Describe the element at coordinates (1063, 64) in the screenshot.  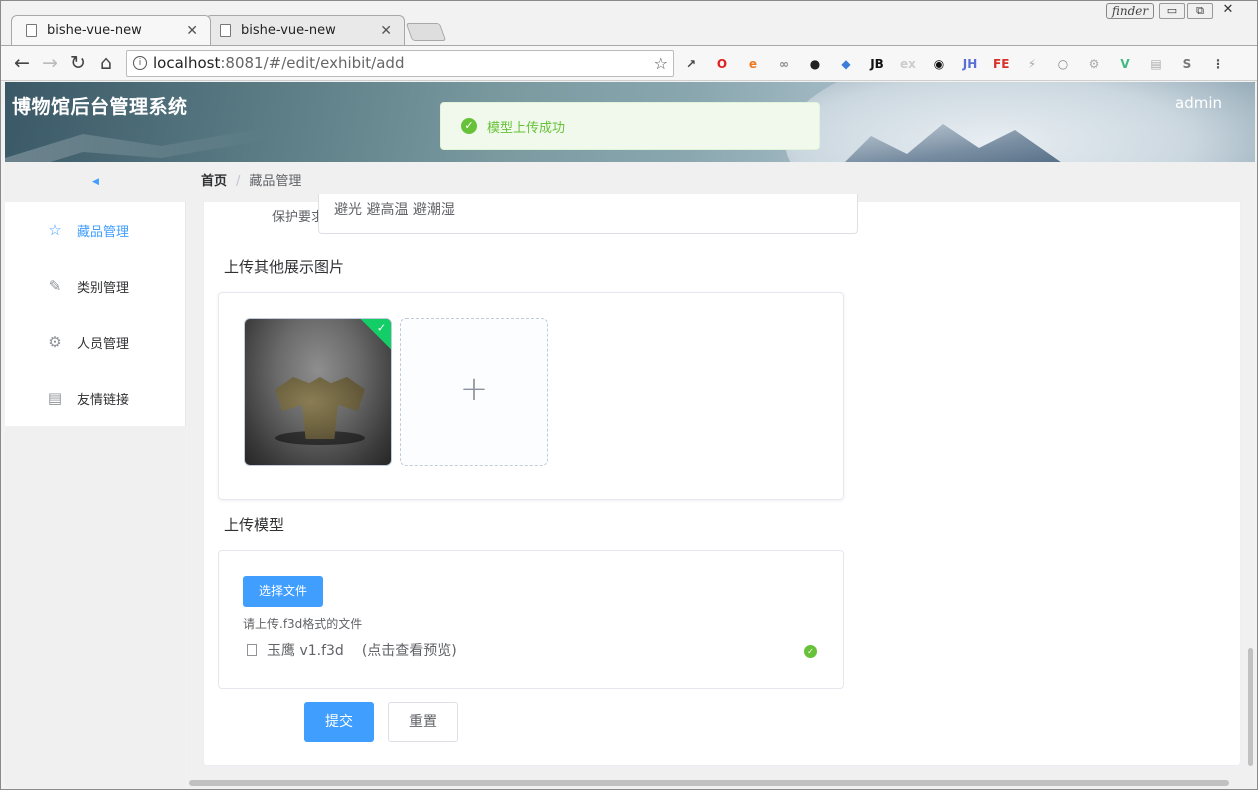
I see `extension-icon-13: ○` at that location.